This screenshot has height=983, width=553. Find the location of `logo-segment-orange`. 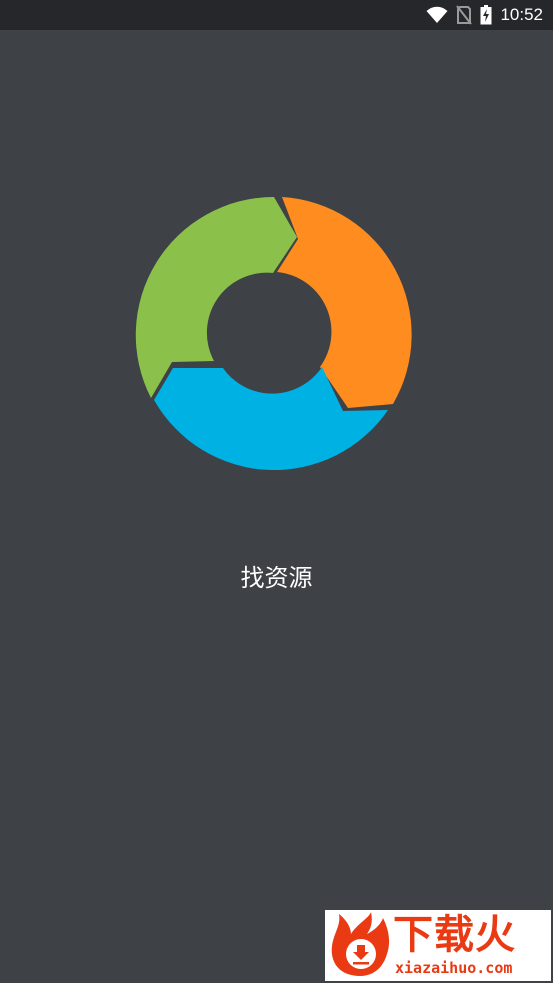

logo-segment-orange is located at coordinates (344, 302).